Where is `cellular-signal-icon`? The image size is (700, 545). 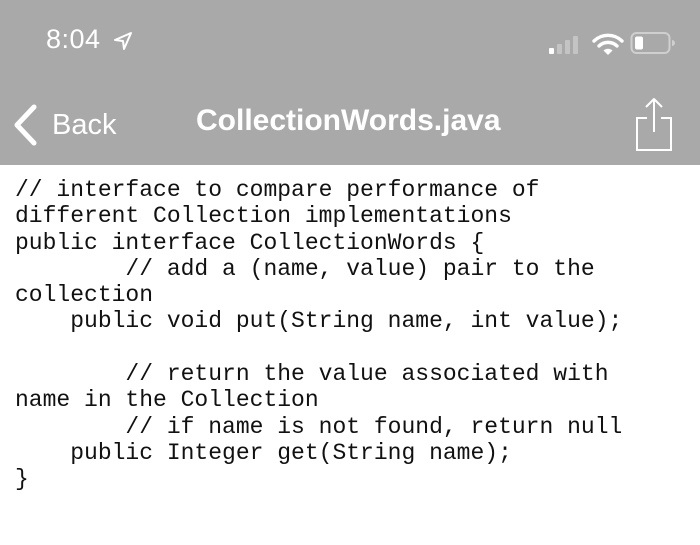 cellular-signal-icon is located at coordinates (563, 45).